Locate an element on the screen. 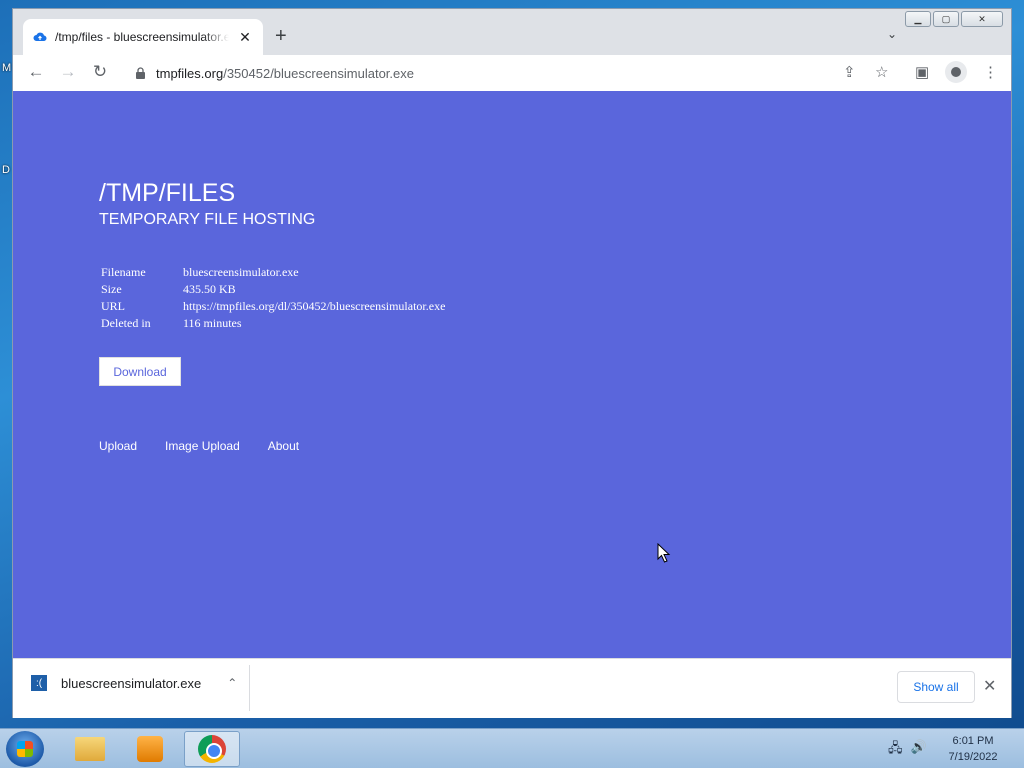  info-key: Filename is located at coordinates (123, 272).